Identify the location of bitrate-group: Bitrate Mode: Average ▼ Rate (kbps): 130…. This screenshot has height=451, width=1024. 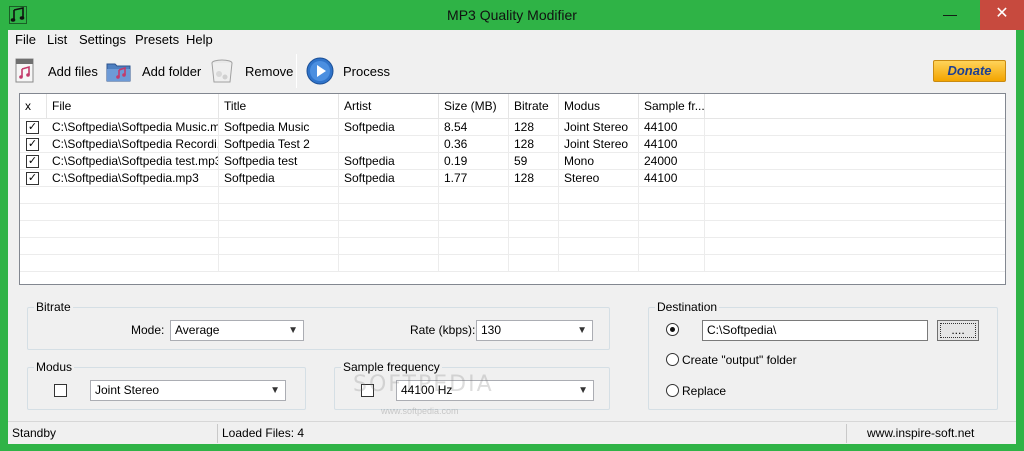
(318, 325).